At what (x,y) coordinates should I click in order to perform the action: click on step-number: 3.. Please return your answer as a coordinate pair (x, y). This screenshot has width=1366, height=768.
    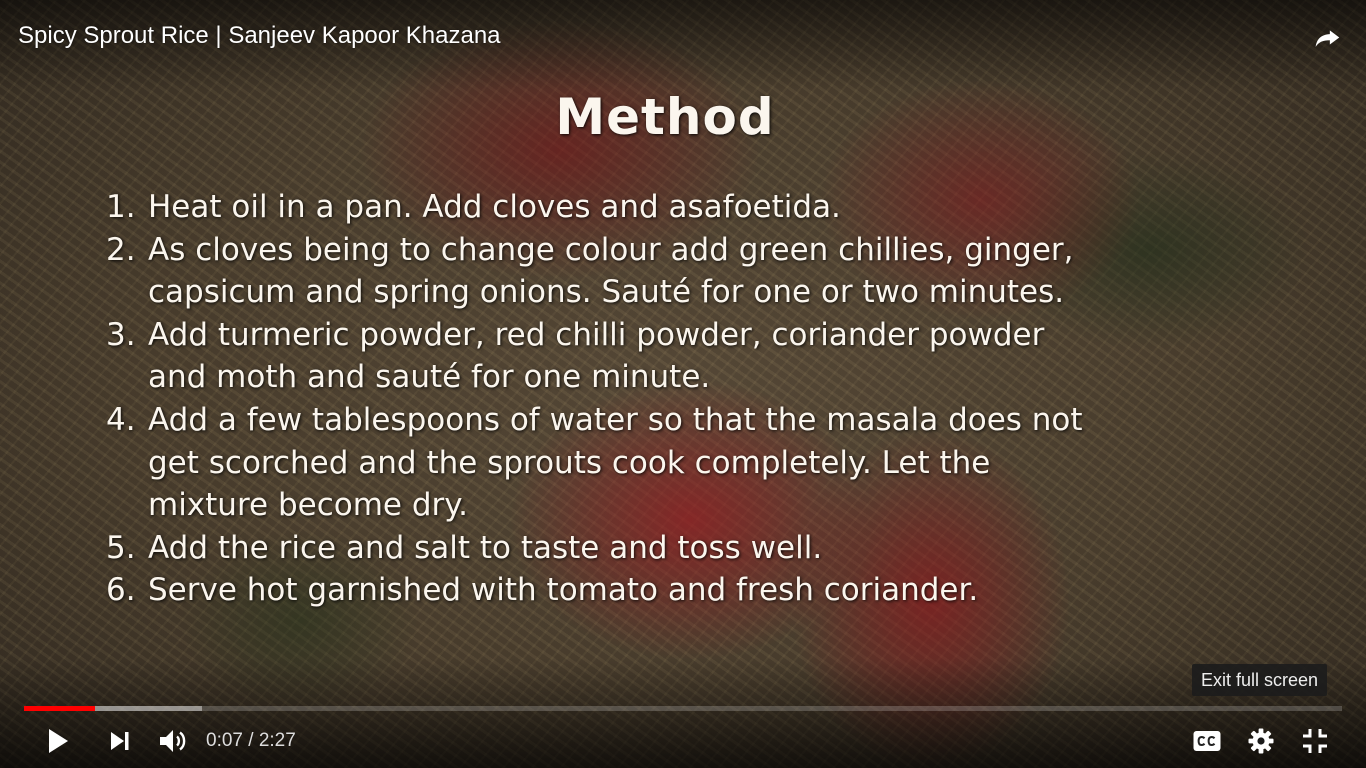
    Looking at the image, I should click on (121, 334).